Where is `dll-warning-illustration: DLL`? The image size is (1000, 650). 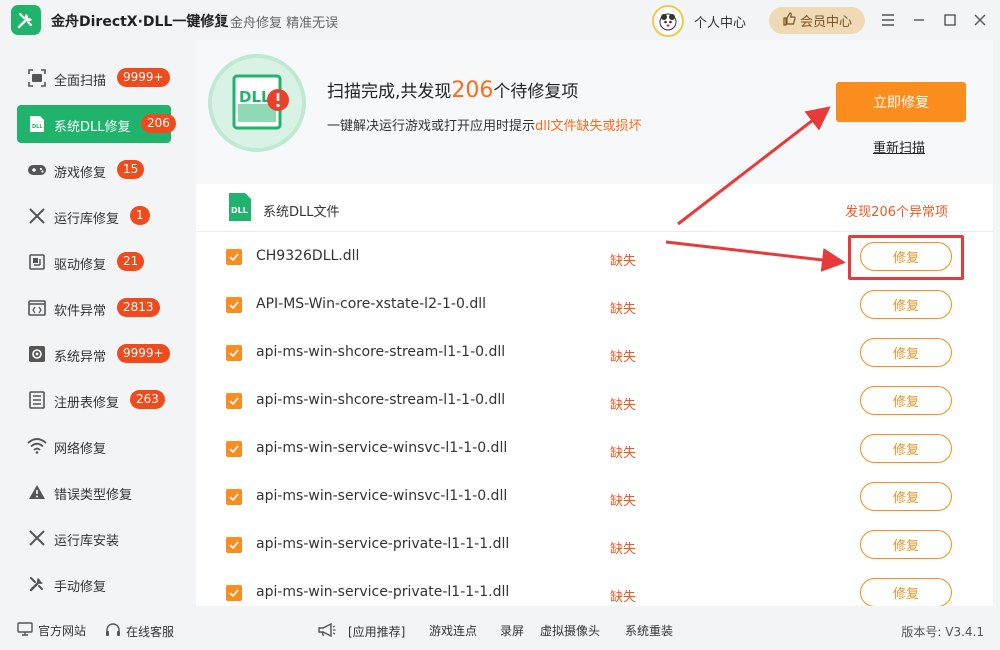
dll-warning-illustration: DLL is located at coordinates (257, 103).